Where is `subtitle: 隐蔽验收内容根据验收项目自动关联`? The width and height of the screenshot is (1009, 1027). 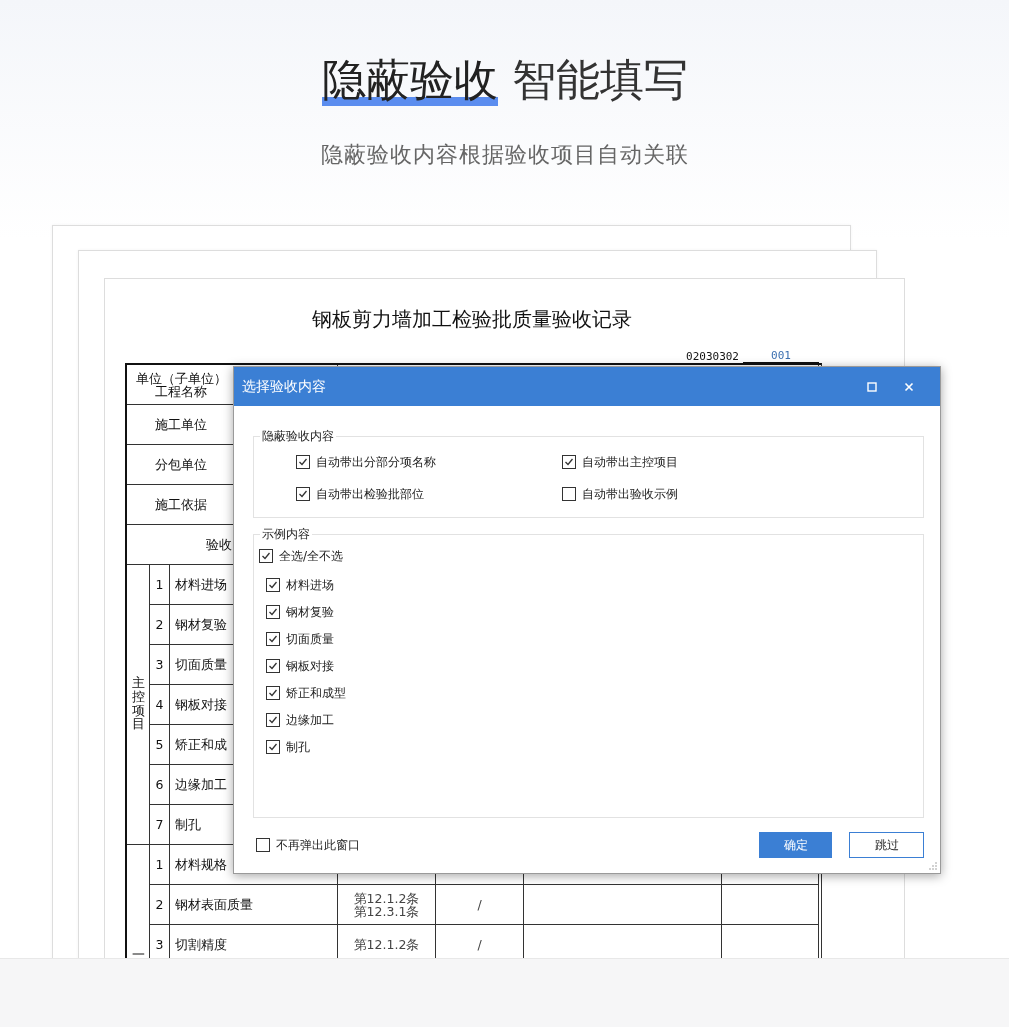
subtitle: 隐蔽验收内容根据验收项目自动关联 is located at coordinates (504, 155).